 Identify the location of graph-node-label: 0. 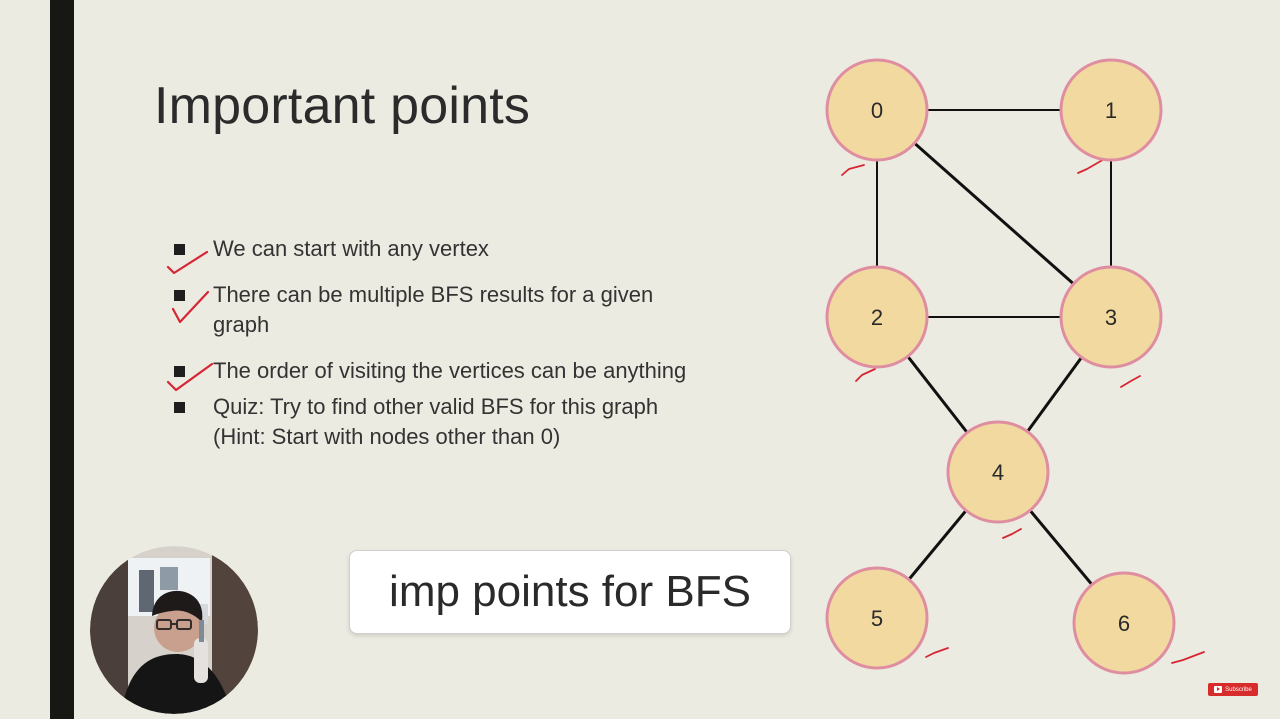
(877, 110).